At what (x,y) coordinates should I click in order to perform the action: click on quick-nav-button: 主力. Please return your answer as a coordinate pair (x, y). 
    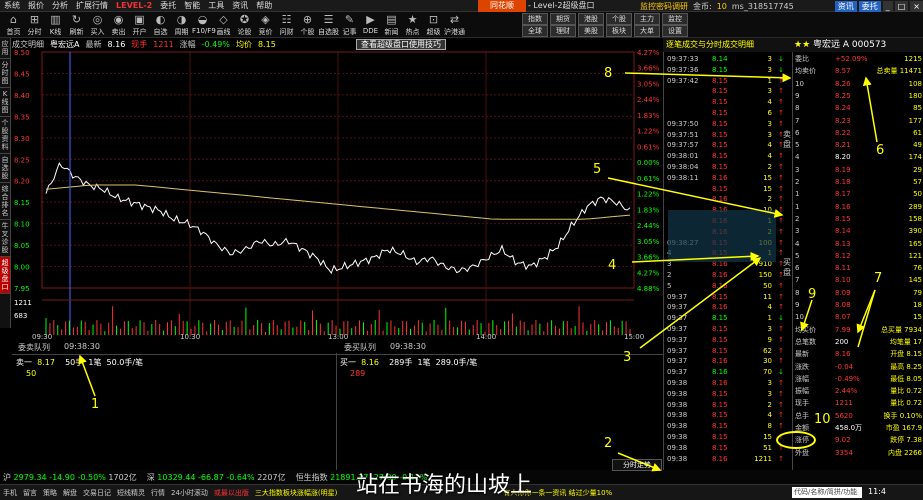
    Looking at the image, I should click on (647, 19).